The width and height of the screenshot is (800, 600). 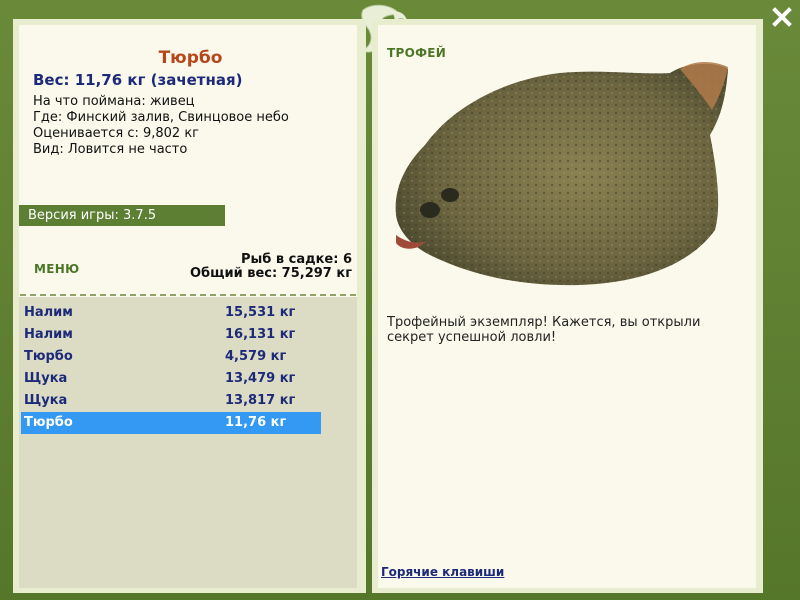 I want to click on fish-list-weight: 13,817 кг, so click(x=260, y=400).